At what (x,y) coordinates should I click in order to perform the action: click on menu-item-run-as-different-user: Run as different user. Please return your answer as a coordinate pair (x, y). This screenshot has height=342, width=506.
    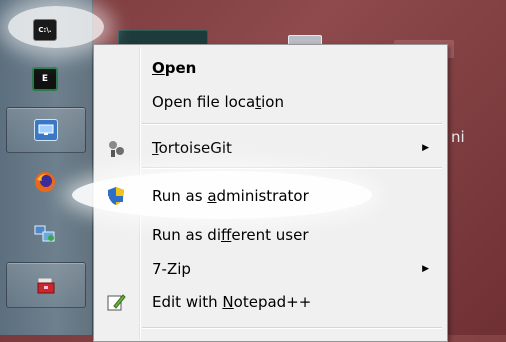
    Looking at the image, I should click on (270, 234).